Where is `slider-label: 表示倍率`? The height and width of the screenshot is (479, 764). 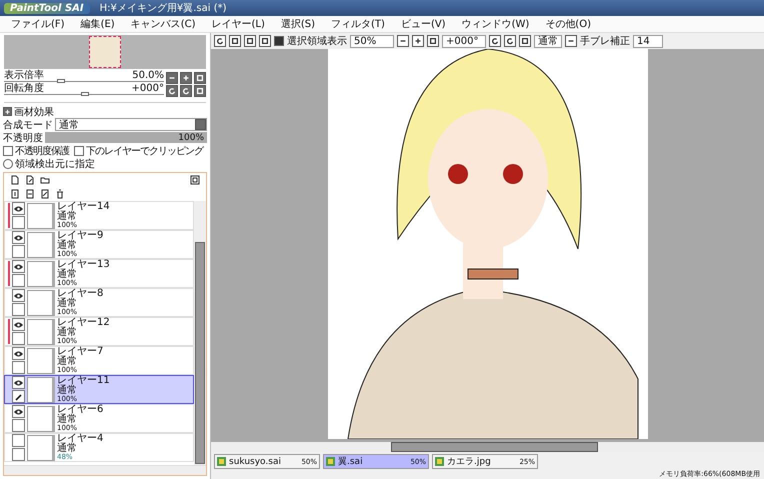
slider-label: 表示倍率 is located at coordinates (24, 75).